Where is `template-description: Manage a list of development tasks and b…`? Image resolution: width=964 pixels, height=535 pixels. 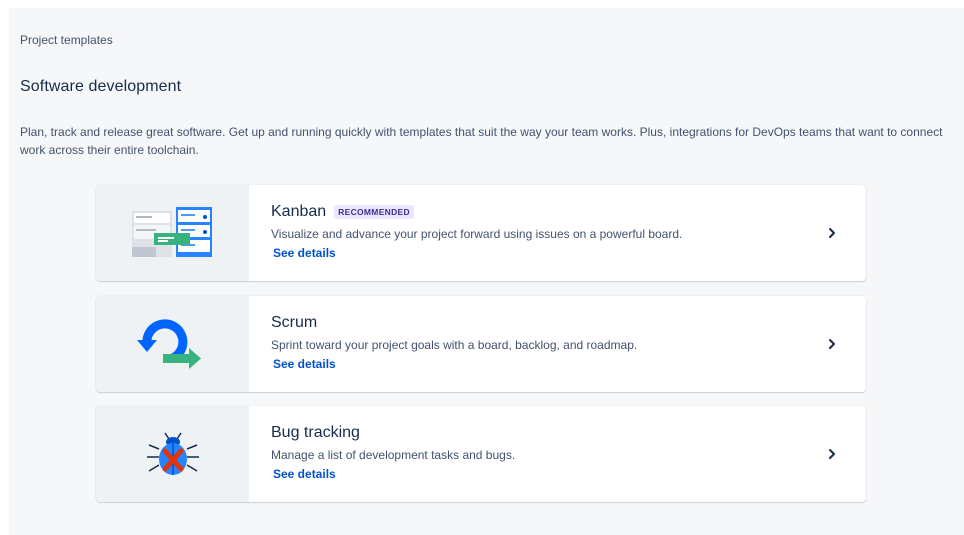
template-description: Manage a list of development tasks and b… is located at coordinates (393, 455).